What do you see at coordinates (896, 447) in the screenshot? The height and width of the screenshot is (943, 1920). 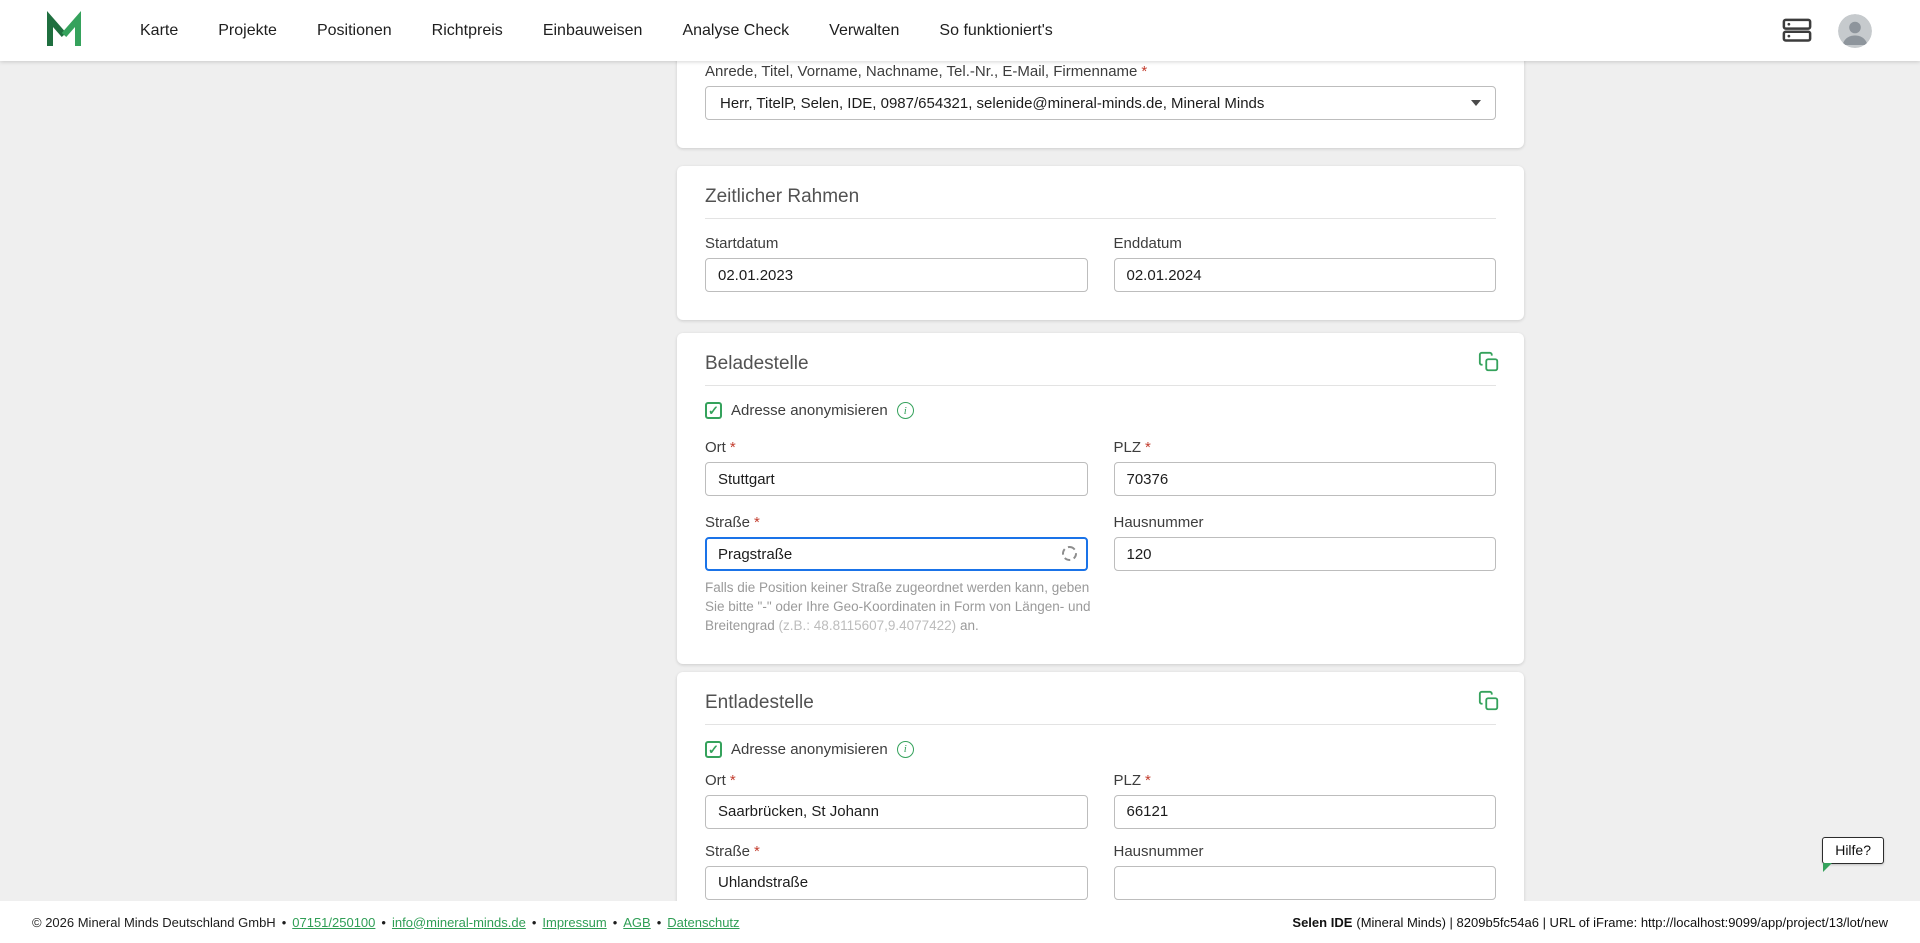 I see `bel-ort-label: Ort *` at bounding box center [896, 447].